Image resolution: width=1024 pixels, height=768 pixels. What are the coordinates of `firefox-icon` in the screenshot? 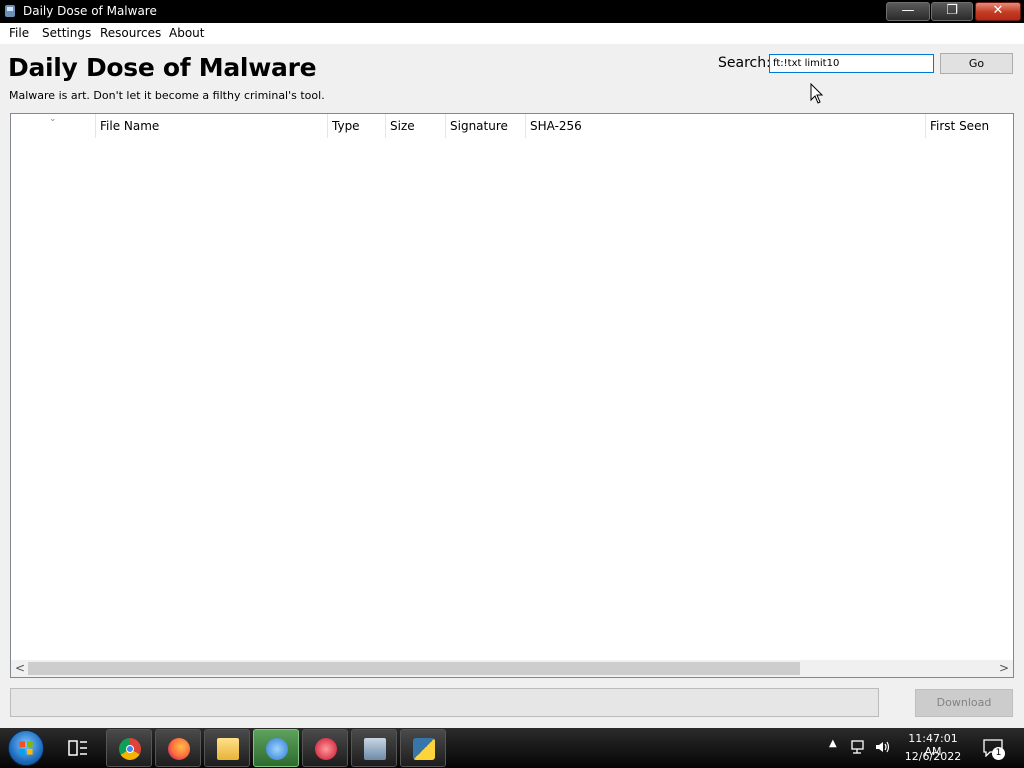 It's located at (179, 749).